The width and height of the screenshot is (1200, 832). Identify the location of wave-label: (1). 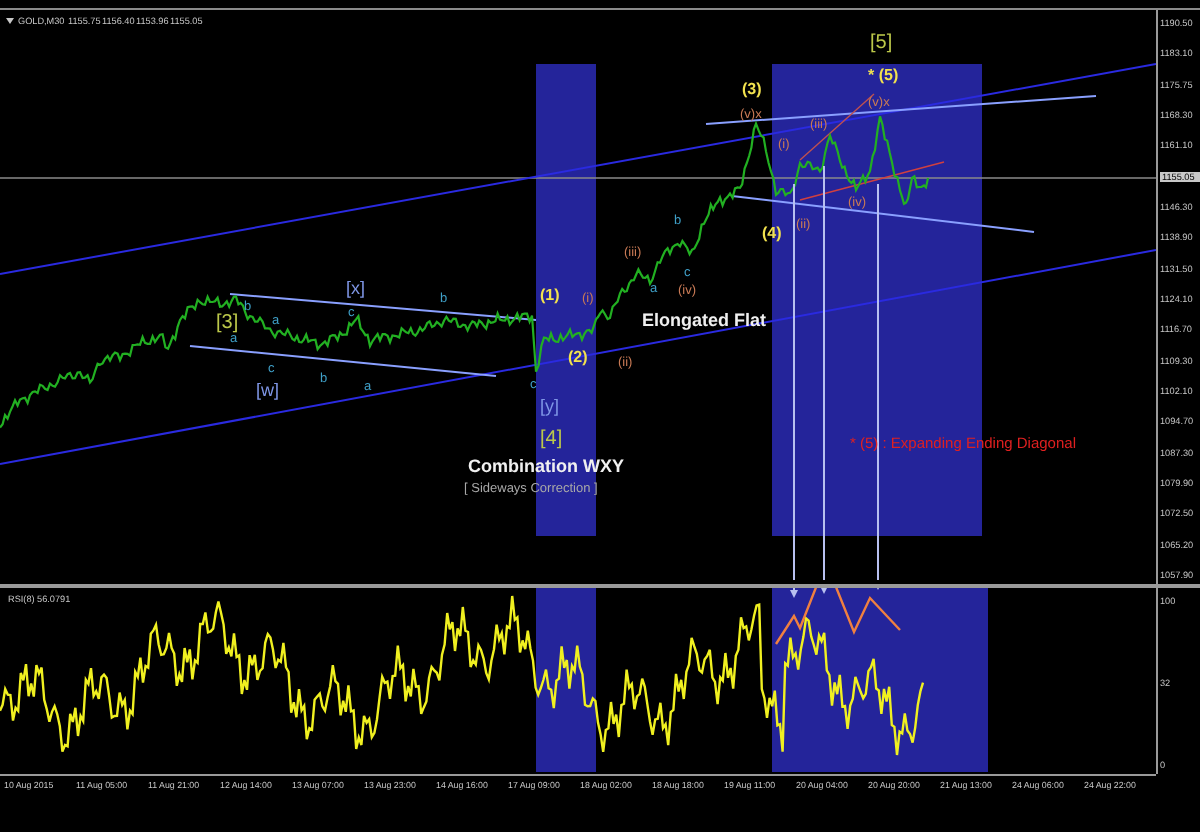
(550, 295).